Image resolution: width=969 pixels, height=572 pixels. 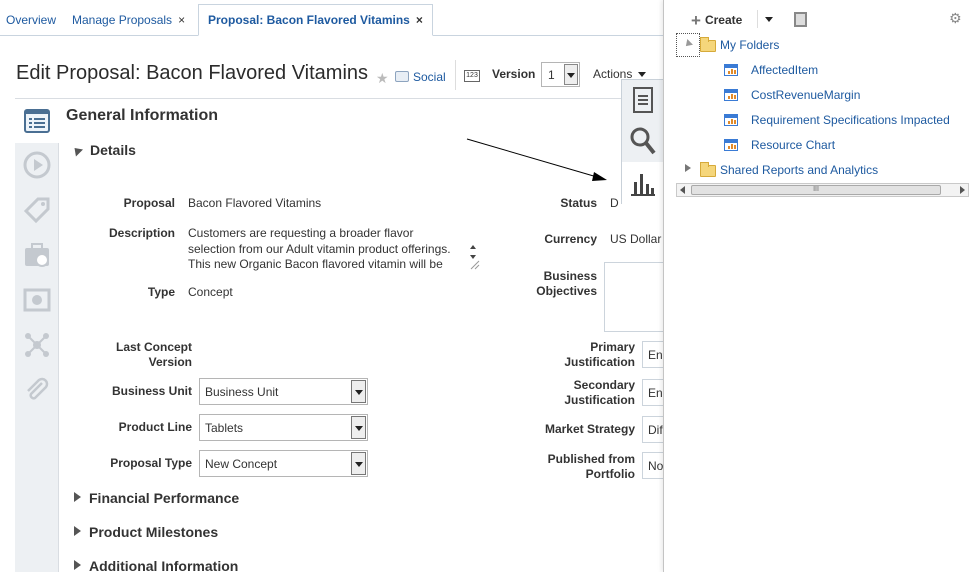 I want to click on section-label: Additional Information, so click(x=164, y=565).